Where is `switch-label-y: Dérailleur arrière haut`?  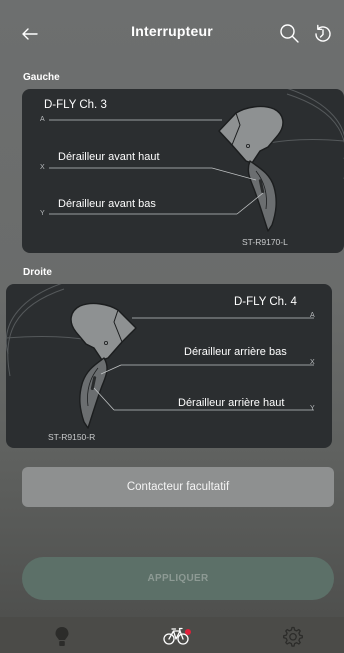
switch-label-y: Dérailleur arrière haut is located at coordinates (231, 403).